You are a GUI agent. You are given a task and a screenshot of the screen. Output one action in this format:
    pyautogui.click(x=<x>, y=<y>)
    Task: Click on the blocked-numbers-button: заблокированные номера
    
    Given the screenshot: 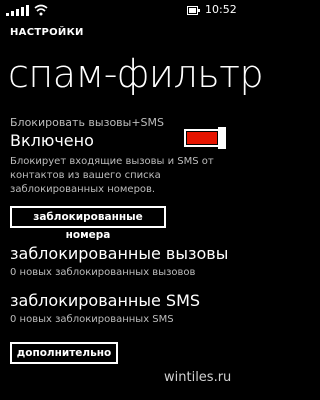 What is the action you would take?
    pyautogui.click(x=88, y=223)
    